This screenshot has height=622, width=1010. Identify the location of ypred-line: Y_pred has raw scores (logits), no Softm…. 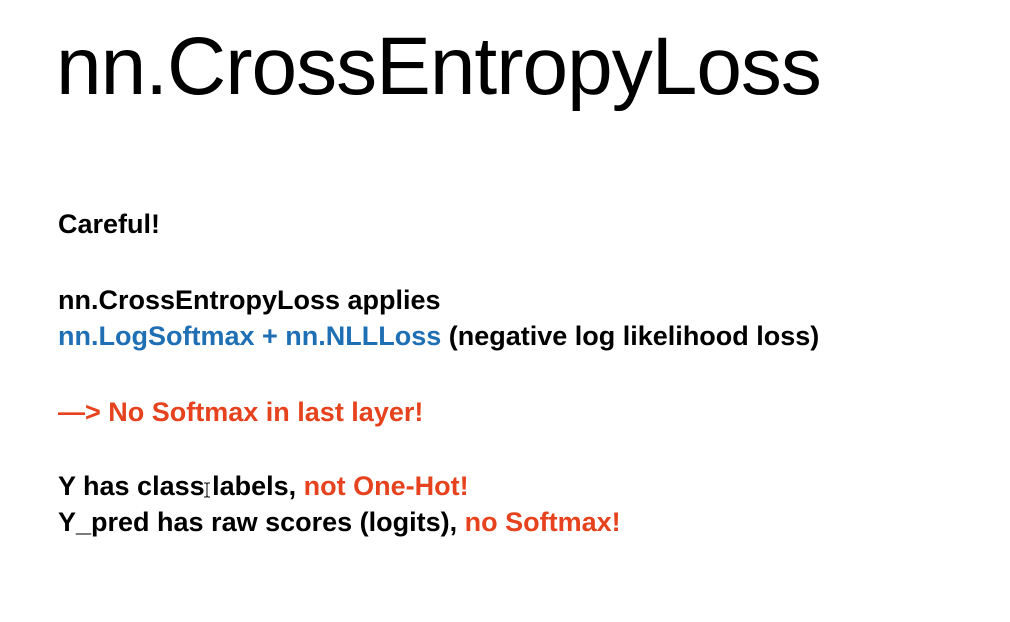
(339, 522).